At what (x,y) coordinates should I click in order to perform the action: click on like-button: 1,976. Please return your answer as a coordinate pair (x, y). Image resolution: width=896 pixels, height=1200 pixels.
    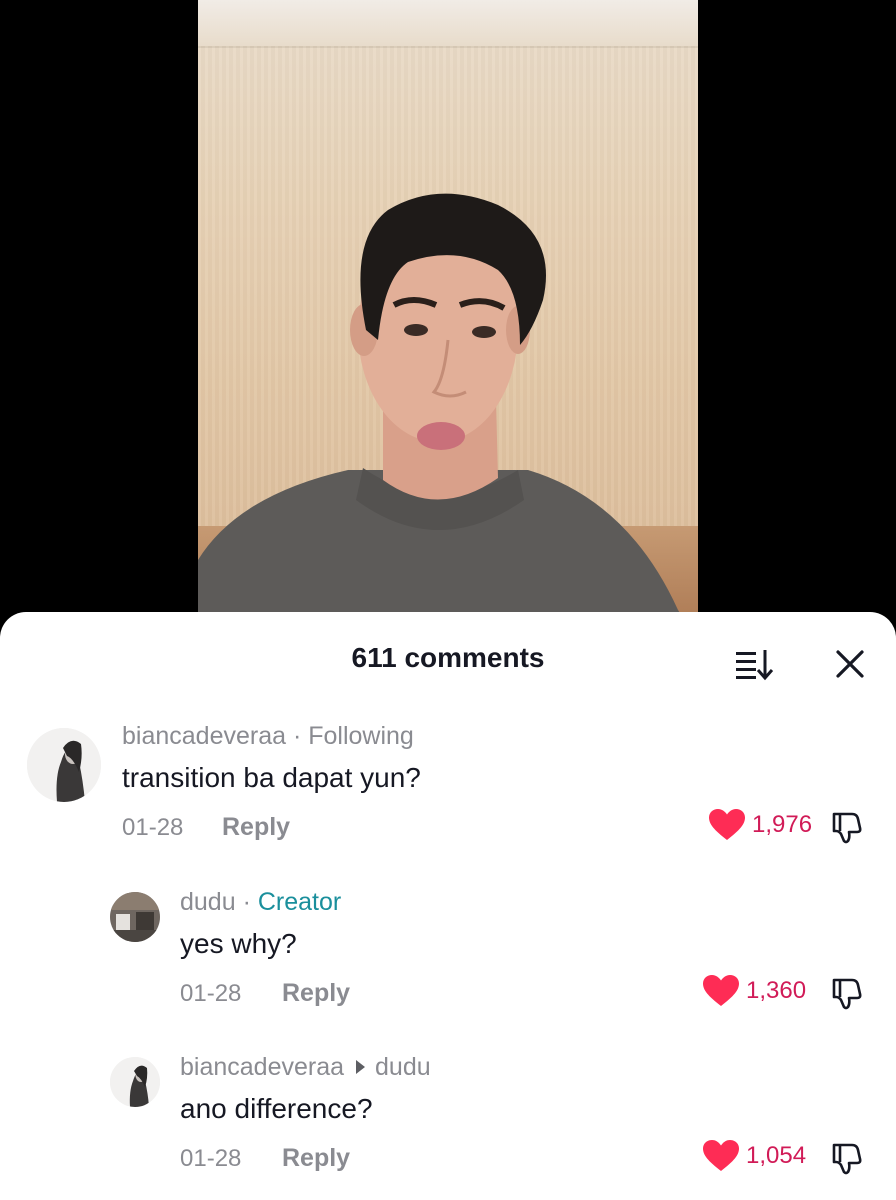
    Looking at the image, I should click on (760, 825).